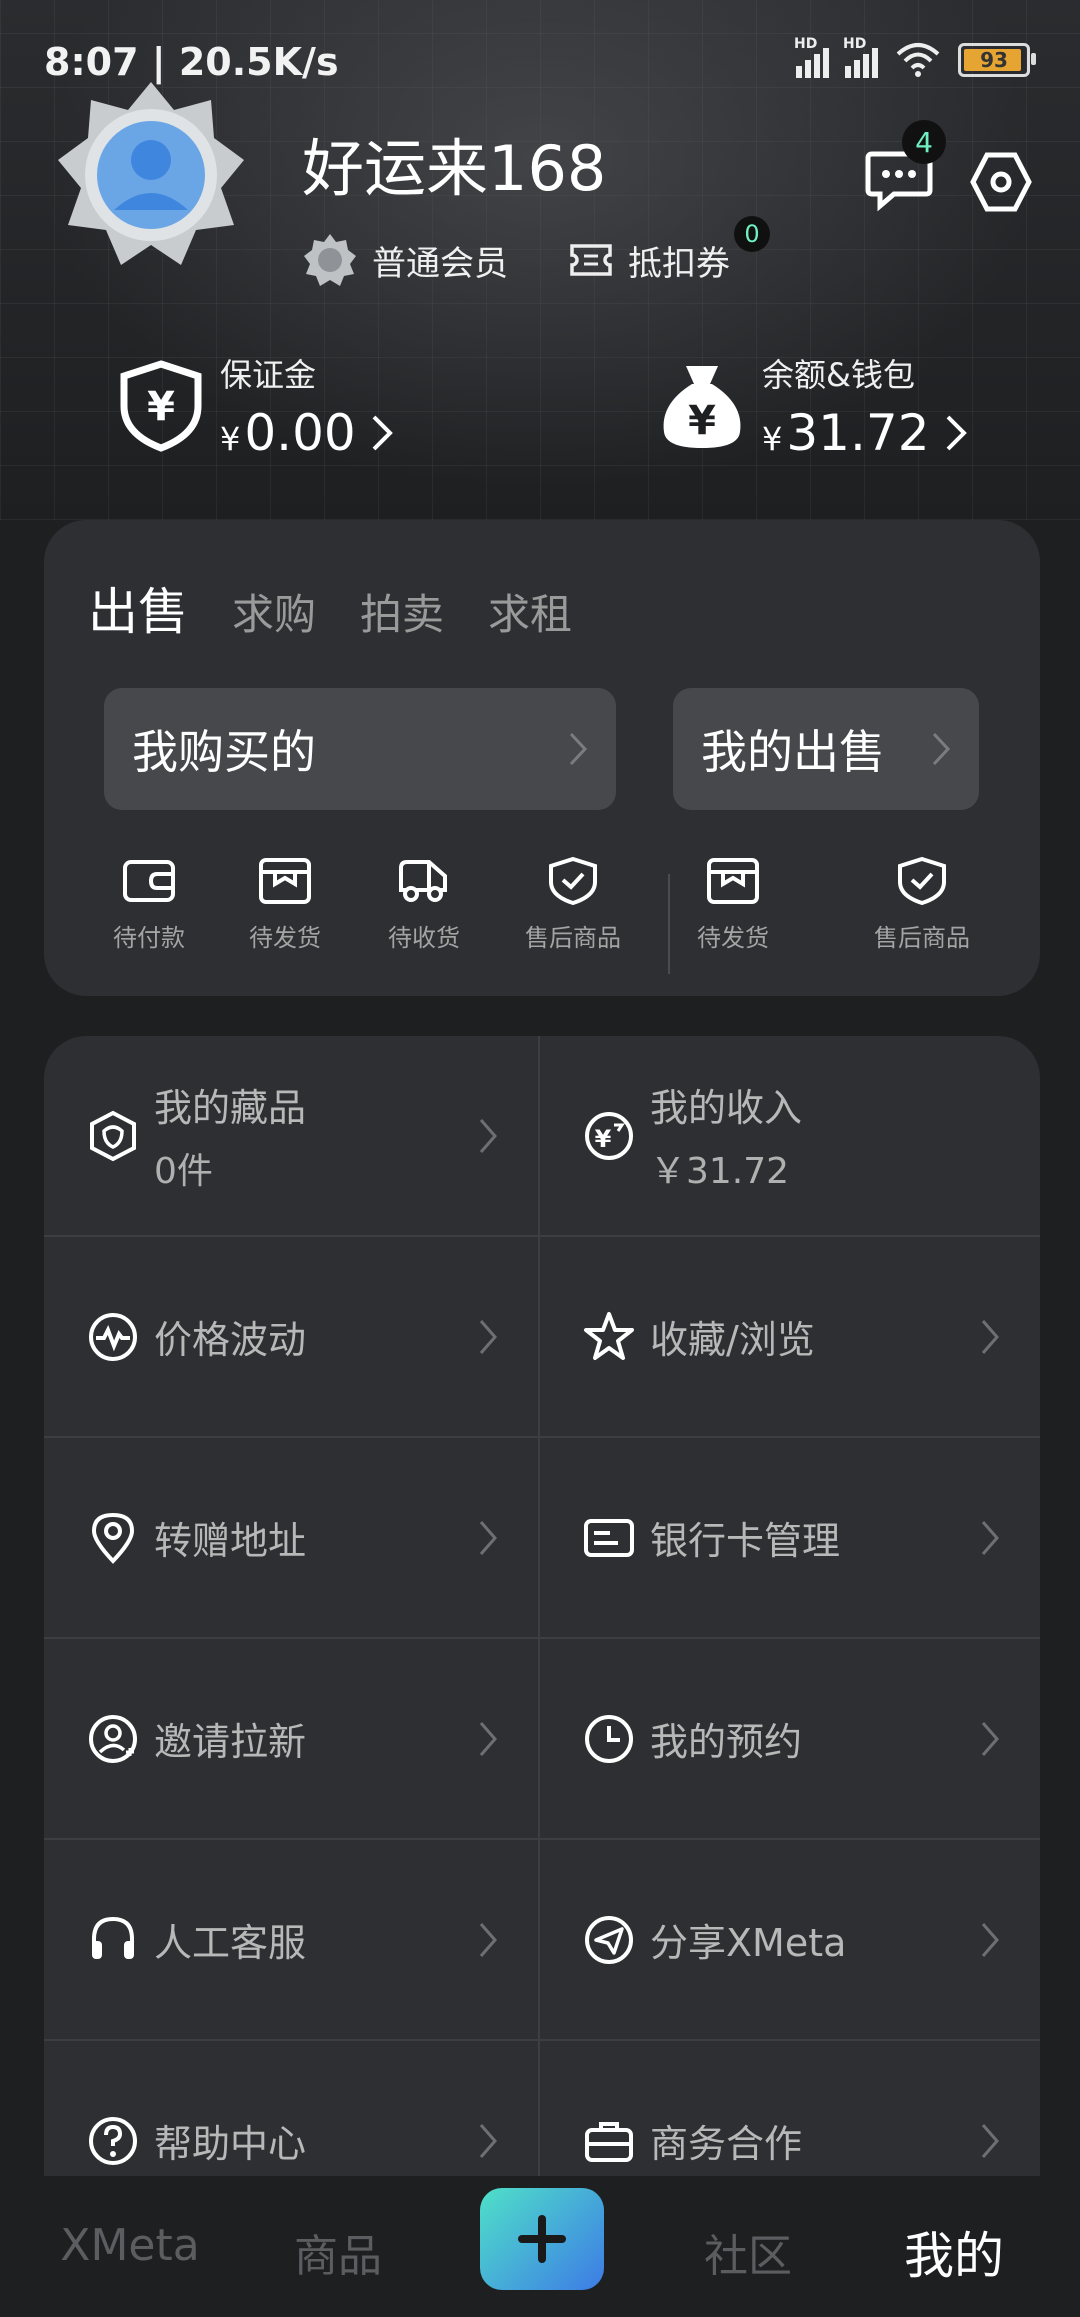 The height and width of the screenshot is (2317, 1080). I want to click on menu-item: 转赠地址, so click(292, 1538).